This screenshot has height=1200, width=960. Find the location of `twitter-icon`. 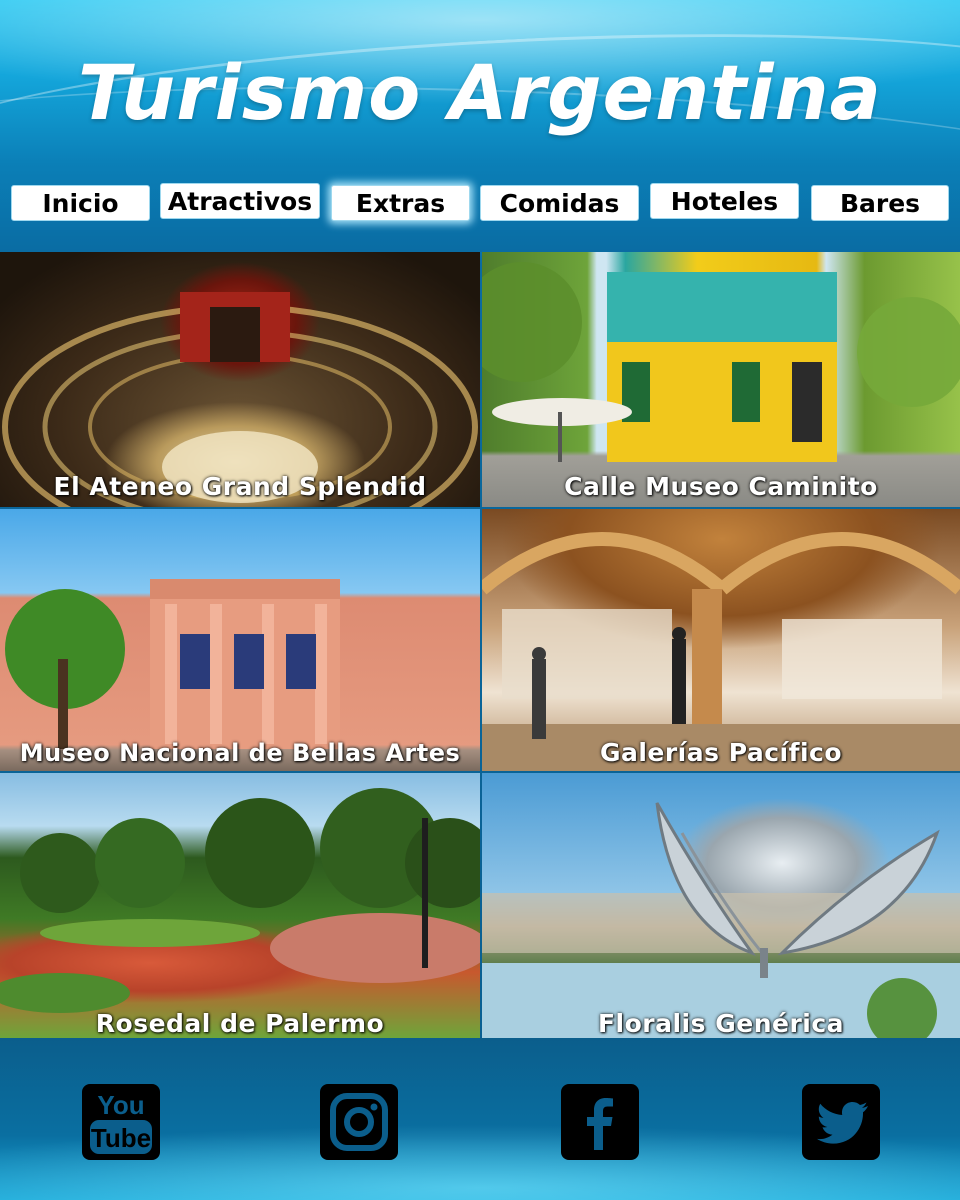

twitter-icon is located at coordinates (842, 1123).